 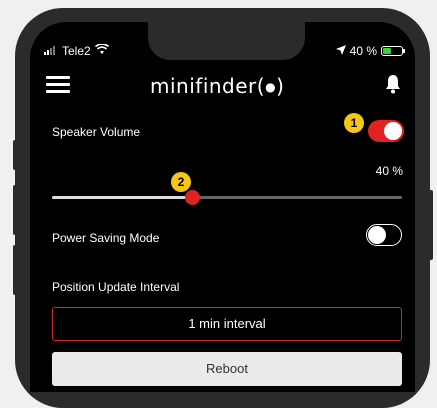 I want to click on volume-slider, so click(x=227, y=197).